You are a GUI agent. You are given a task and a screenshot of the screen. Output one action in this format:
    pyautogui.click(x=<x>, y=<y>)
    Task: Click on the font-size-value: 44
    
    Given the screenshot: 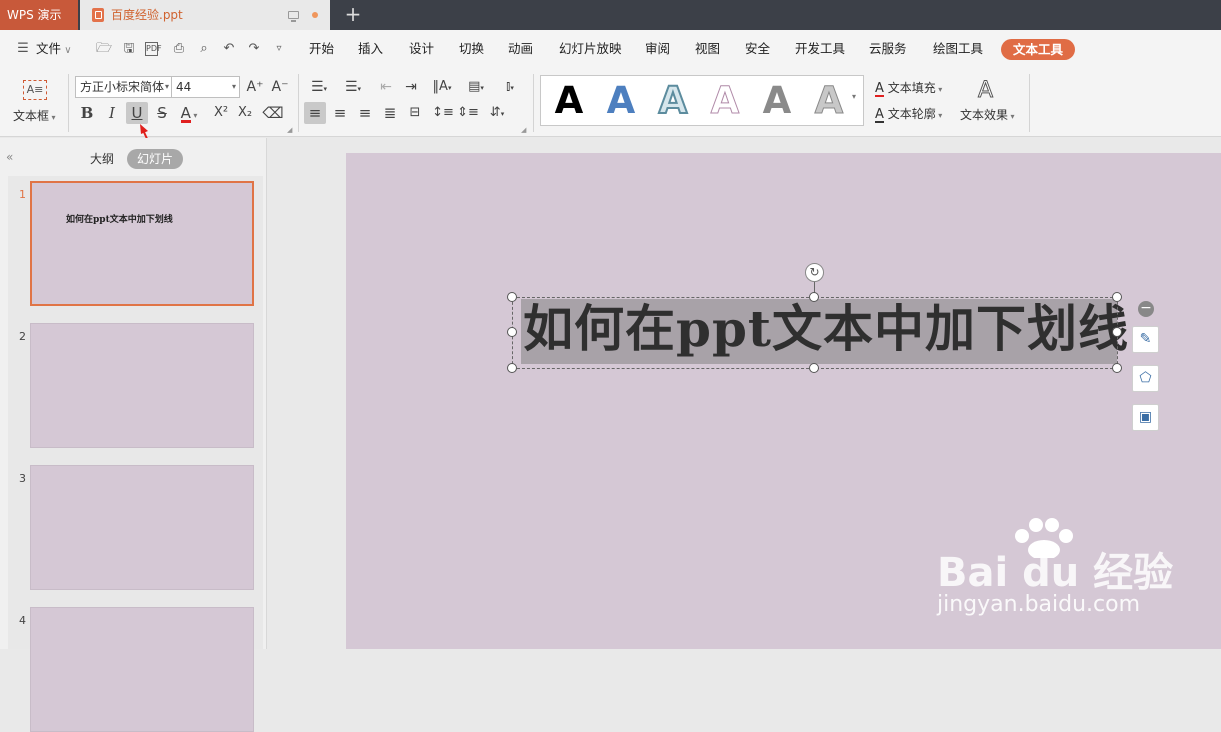 What is the action you would take?
    pyautogui.click(x=184, y=87)
    